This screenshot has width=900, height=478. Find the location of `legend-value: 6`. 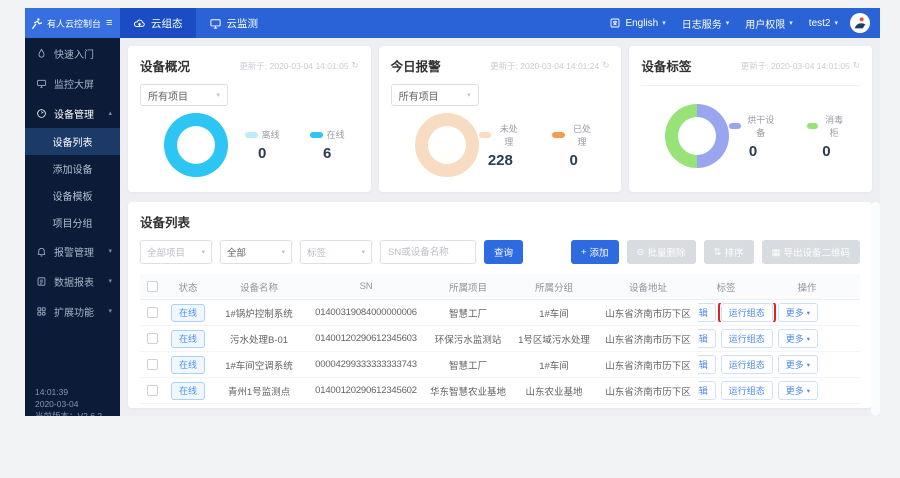

legend-value: 6 is located at coordinates (327, 153).